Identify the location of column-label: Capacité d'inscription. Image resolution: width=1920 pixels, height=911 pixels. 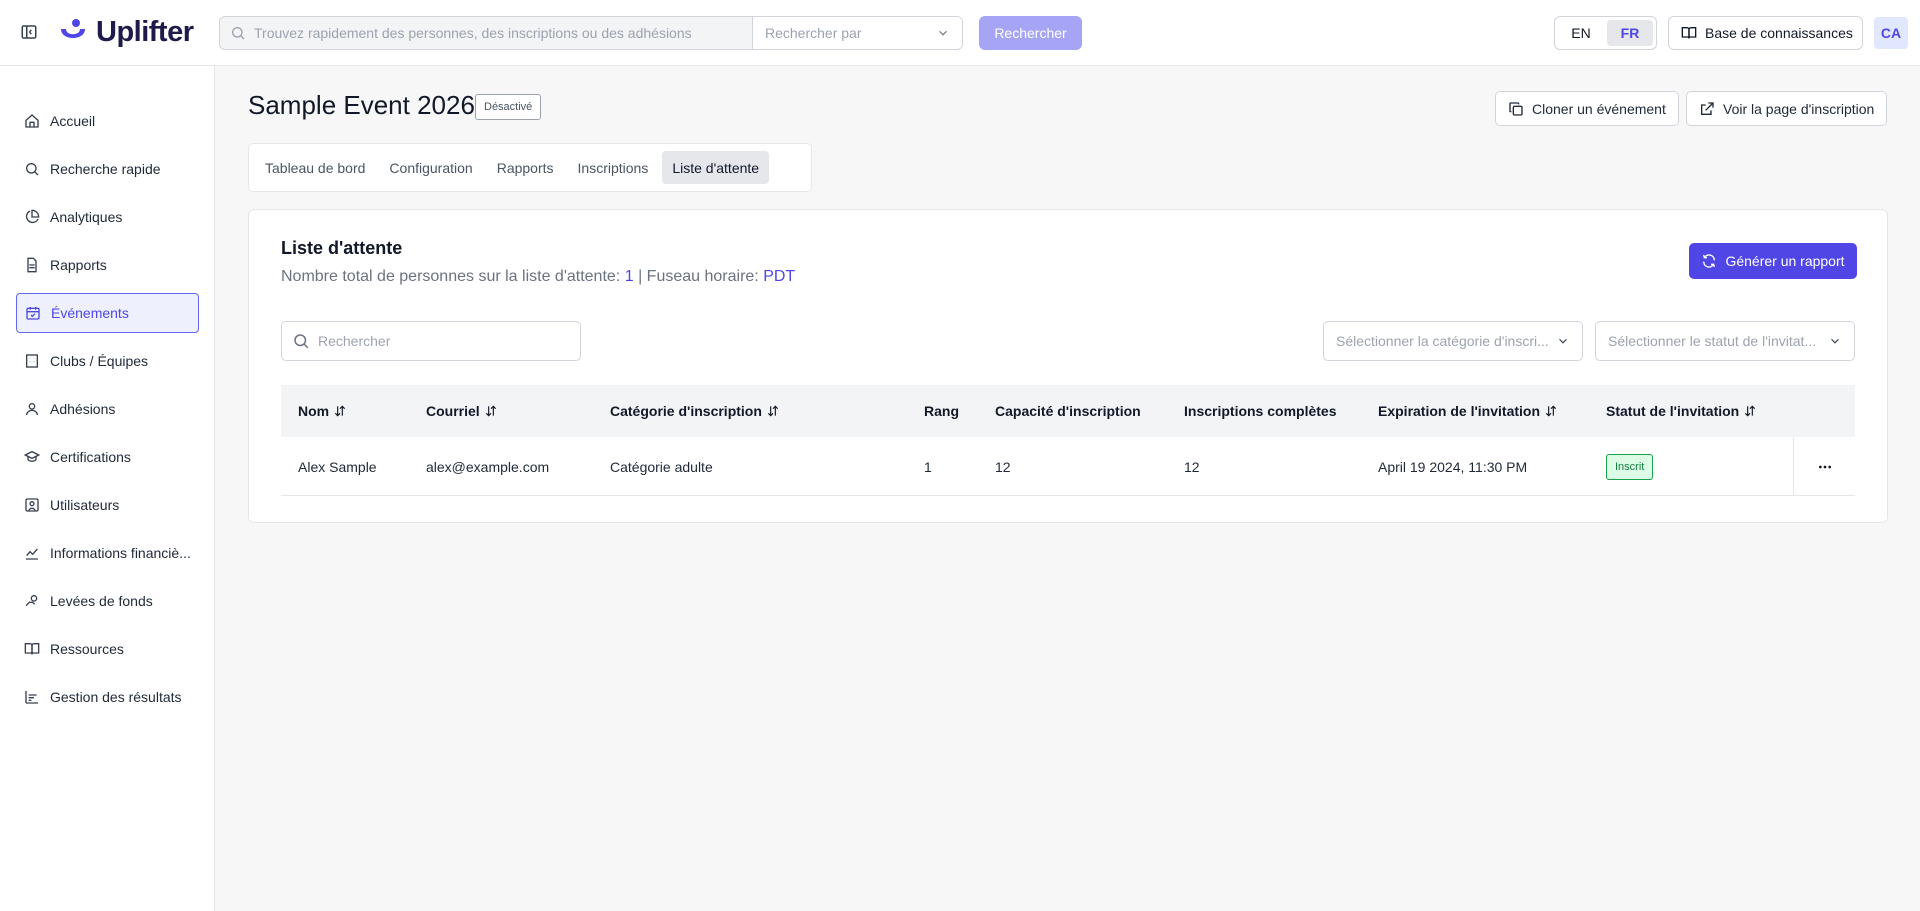
(1068, 411).